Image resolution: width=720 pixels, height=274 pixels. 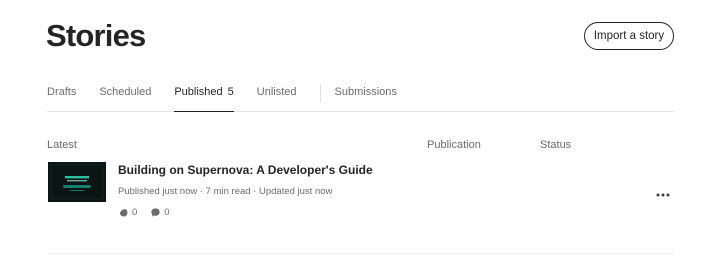 I want to click on responses-stat: 0, so click(x=160, y=212).